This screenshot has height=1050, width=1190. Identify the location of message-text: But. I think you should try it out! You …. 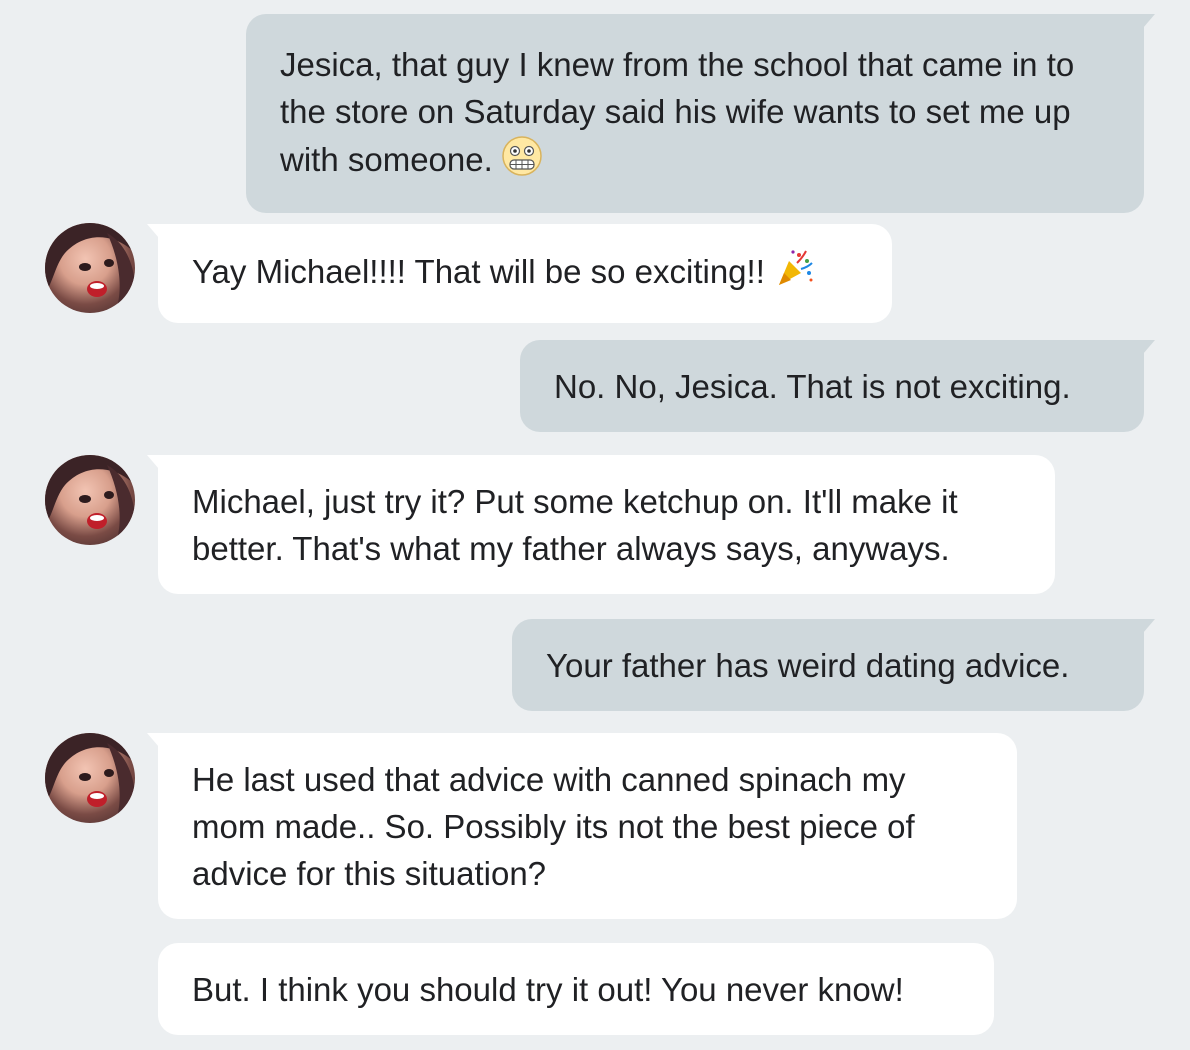
(548, 989).